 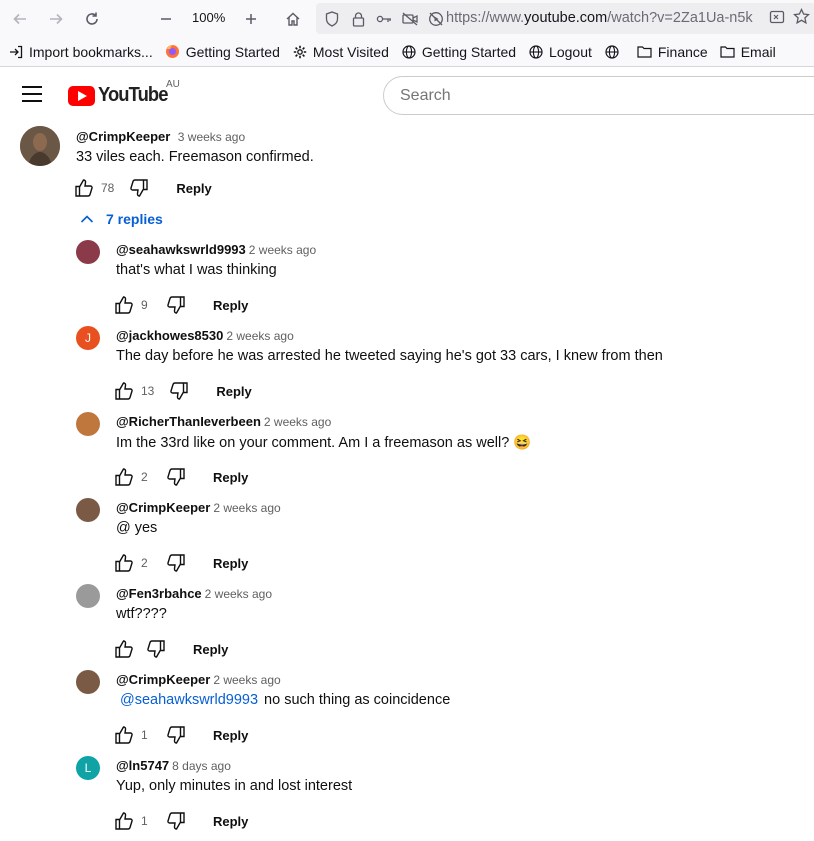 I want to click on reload-button, so click(x=92, y=19).